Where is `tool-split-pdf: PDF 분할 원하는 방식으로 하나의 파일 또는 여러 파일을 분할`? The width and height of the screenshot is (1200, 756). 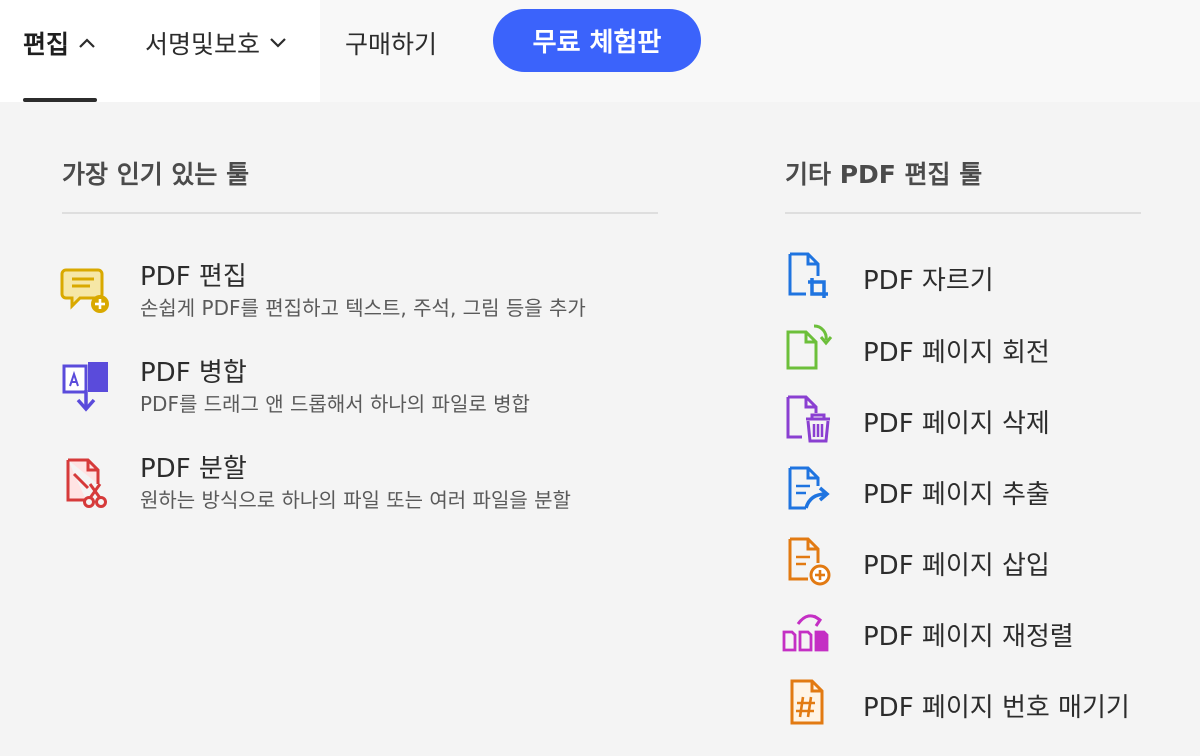 tool-split-pdf: PDF 분할 원하는 방식으로 하나의 파일 또는 여러 파일을 분할 is located at coordinates (360, 488).